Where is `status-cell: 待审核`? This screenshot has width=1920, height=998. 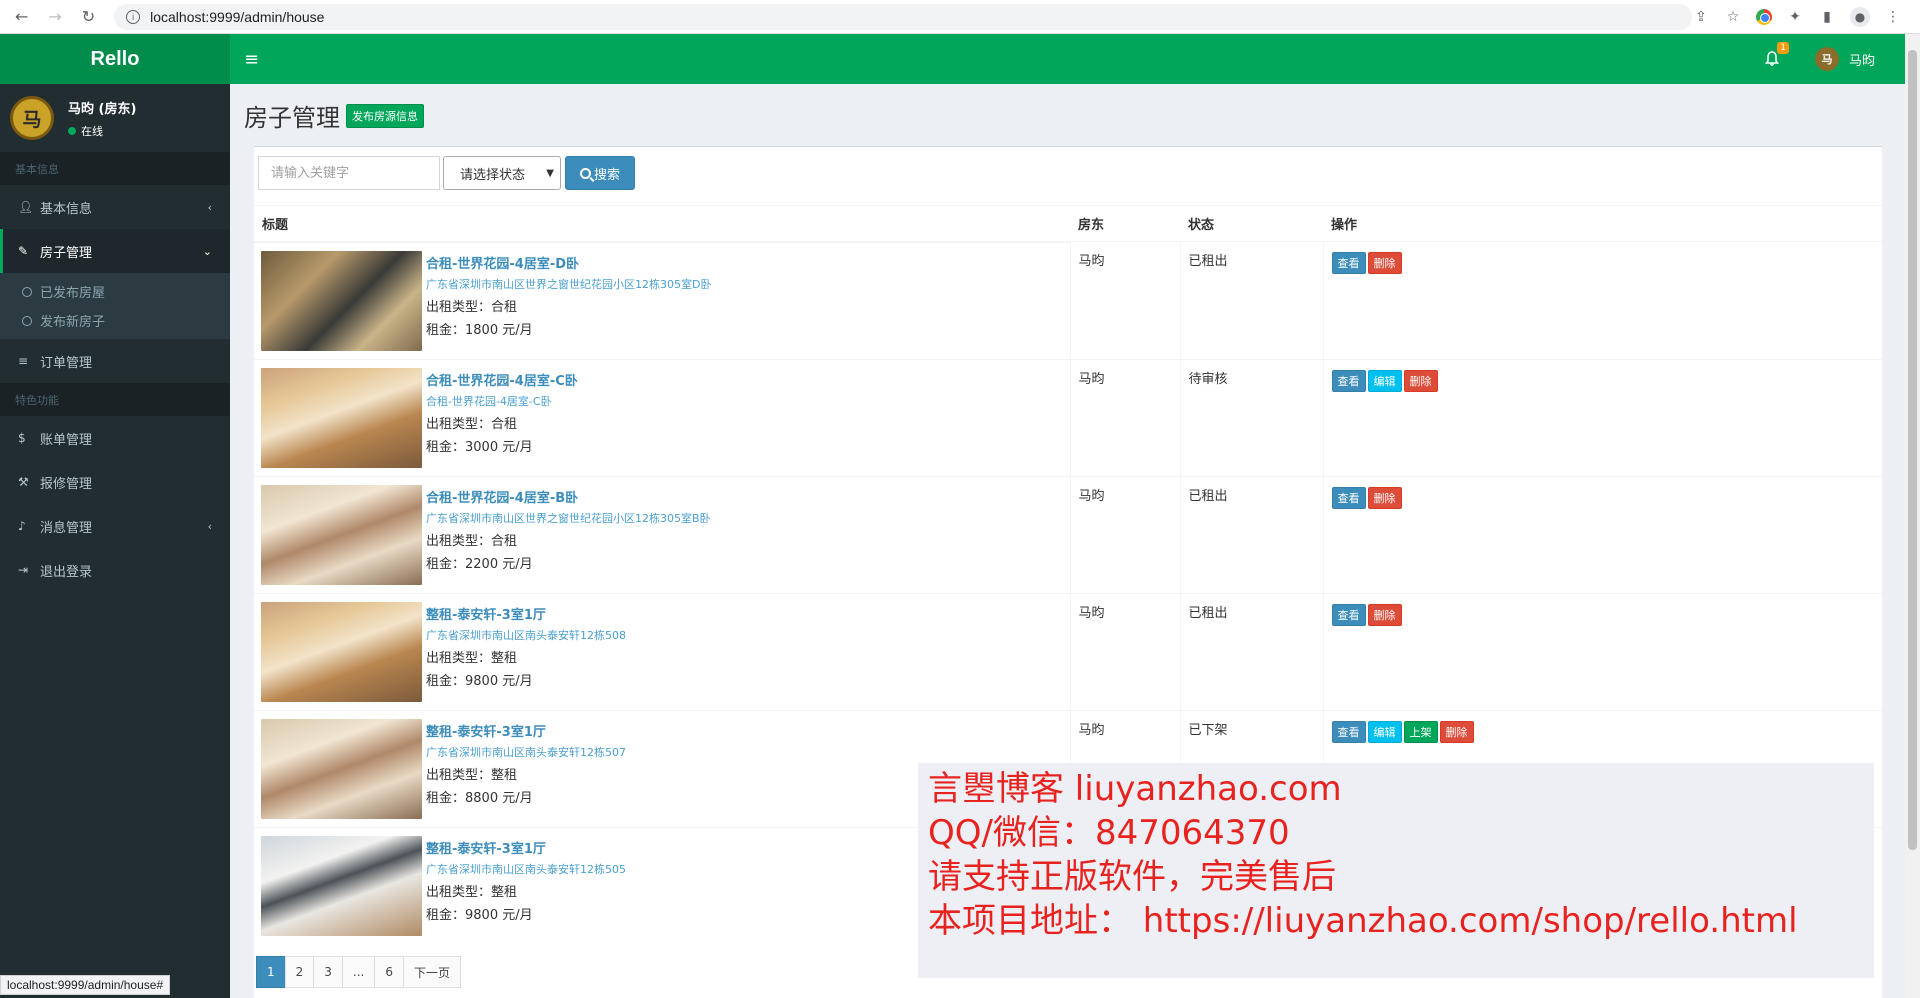
status-cell: 待审核 is located at coordinates (1251, 417).